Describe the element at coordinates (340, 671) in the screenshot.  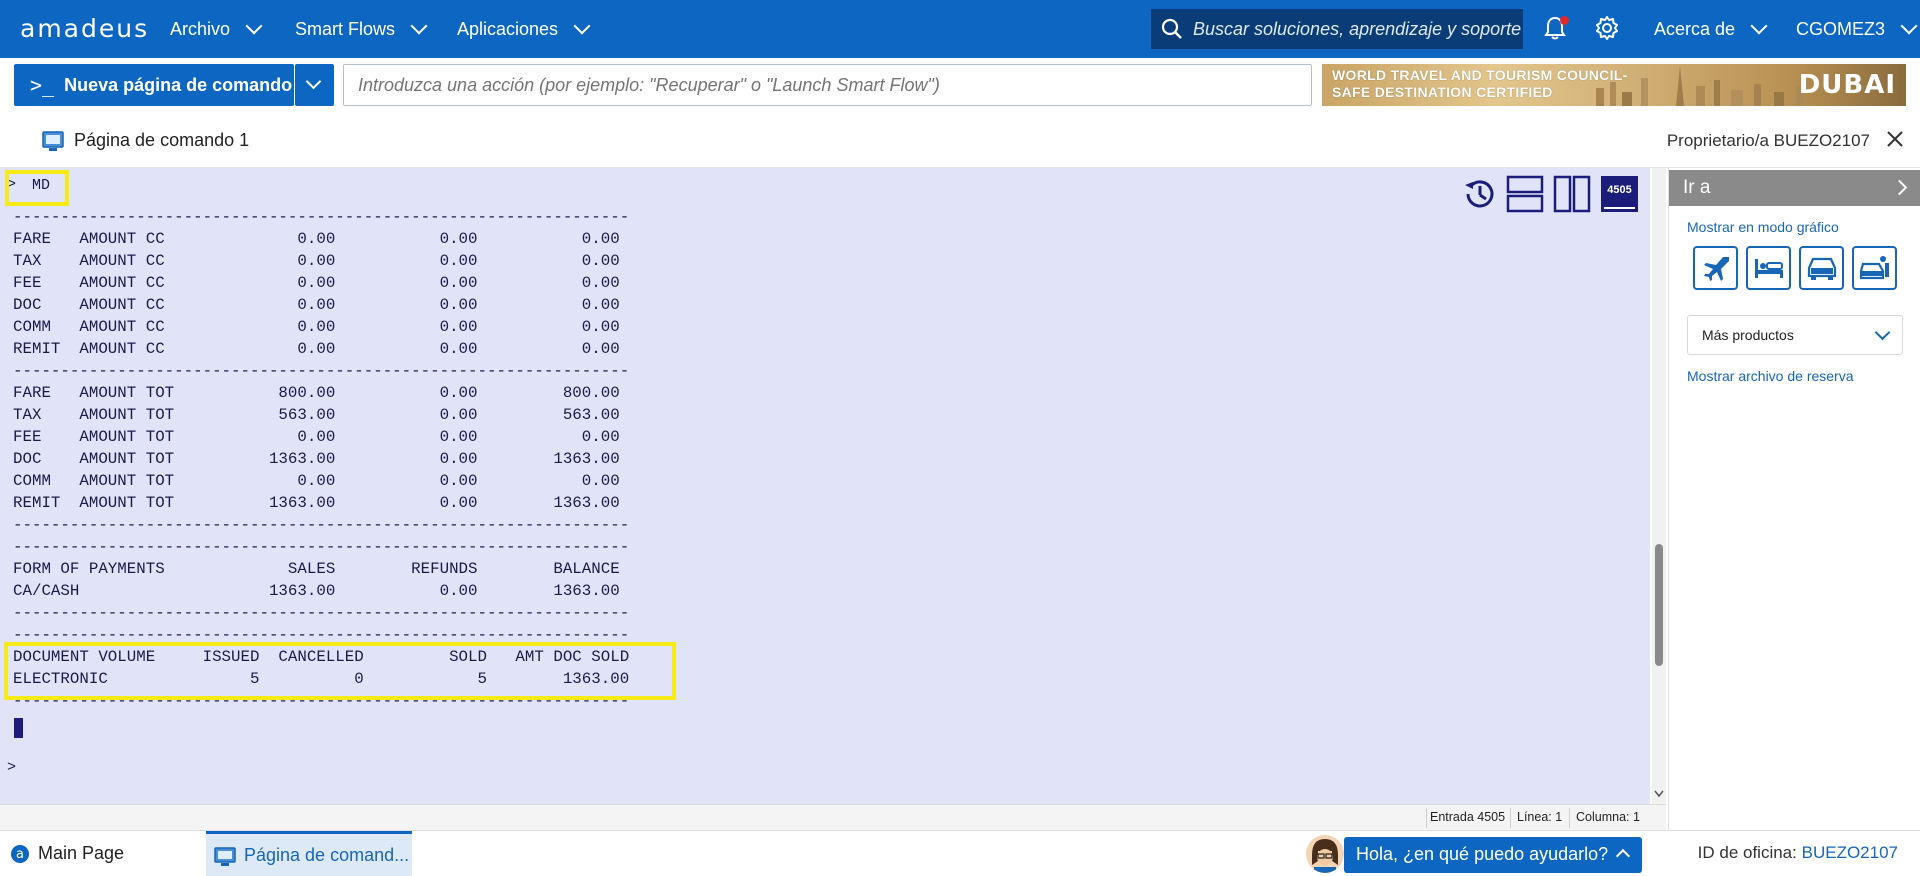
I see `highlight-document-volume` at that location.